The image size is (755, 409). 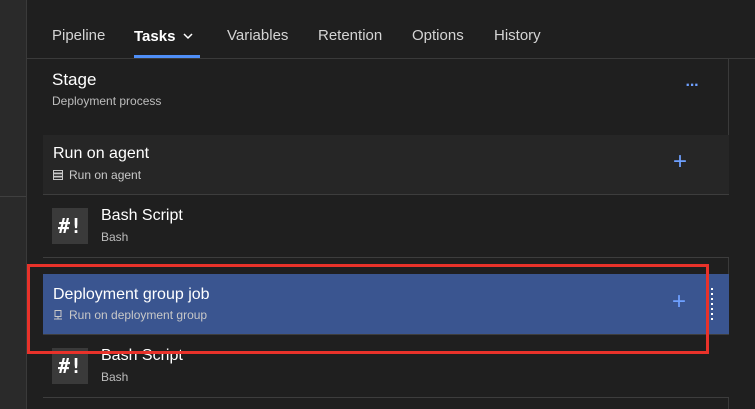 What do you see at coordinates (107, 101) in the screenshot?
I see `stage-subtitle: Deployment process` at bounding box center [107, 101].